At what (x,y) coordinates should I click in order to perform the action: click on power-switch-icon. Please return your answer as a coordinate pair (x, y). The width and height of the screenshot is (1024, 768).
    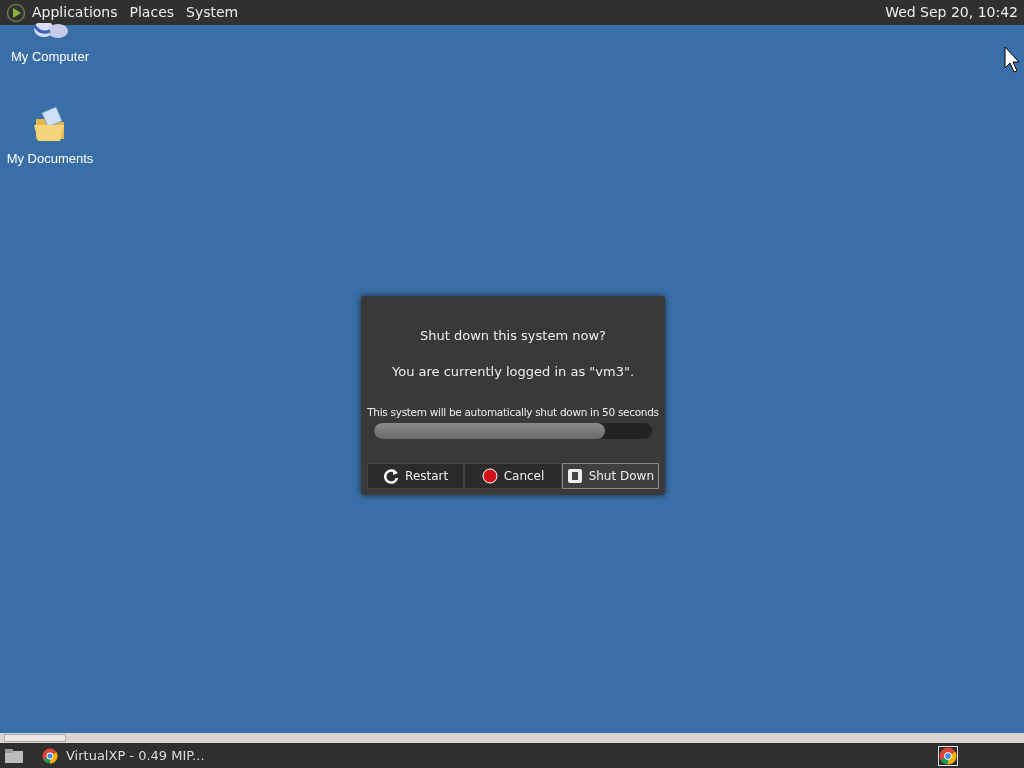
    Looking at the image, I should click on (574, 475).